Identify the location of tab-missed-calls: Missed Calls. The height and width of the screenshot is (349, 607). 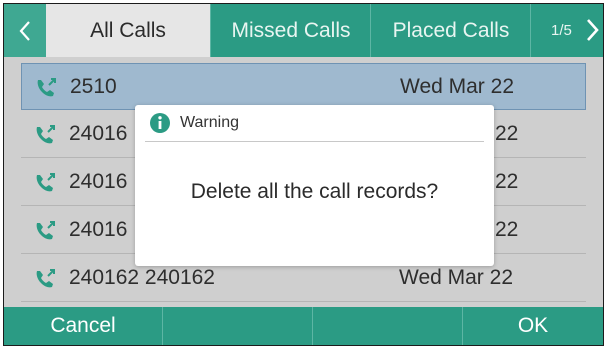
(290, 30).